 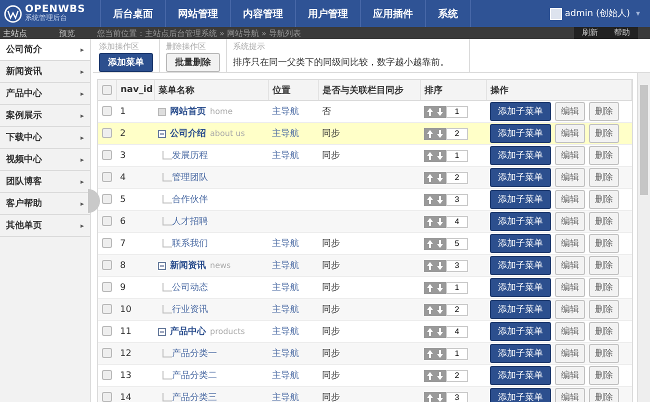 What do you see at coordinates (590, 33) in the screenshot?
I see `toolbar-link: 刷新` at bounding box center [590, 33].